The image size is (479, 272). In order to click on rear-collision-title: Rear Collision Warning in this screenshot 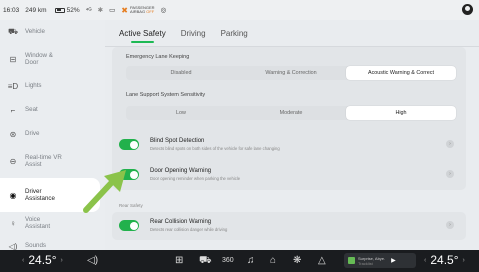, I will do `click(181, 222)`.